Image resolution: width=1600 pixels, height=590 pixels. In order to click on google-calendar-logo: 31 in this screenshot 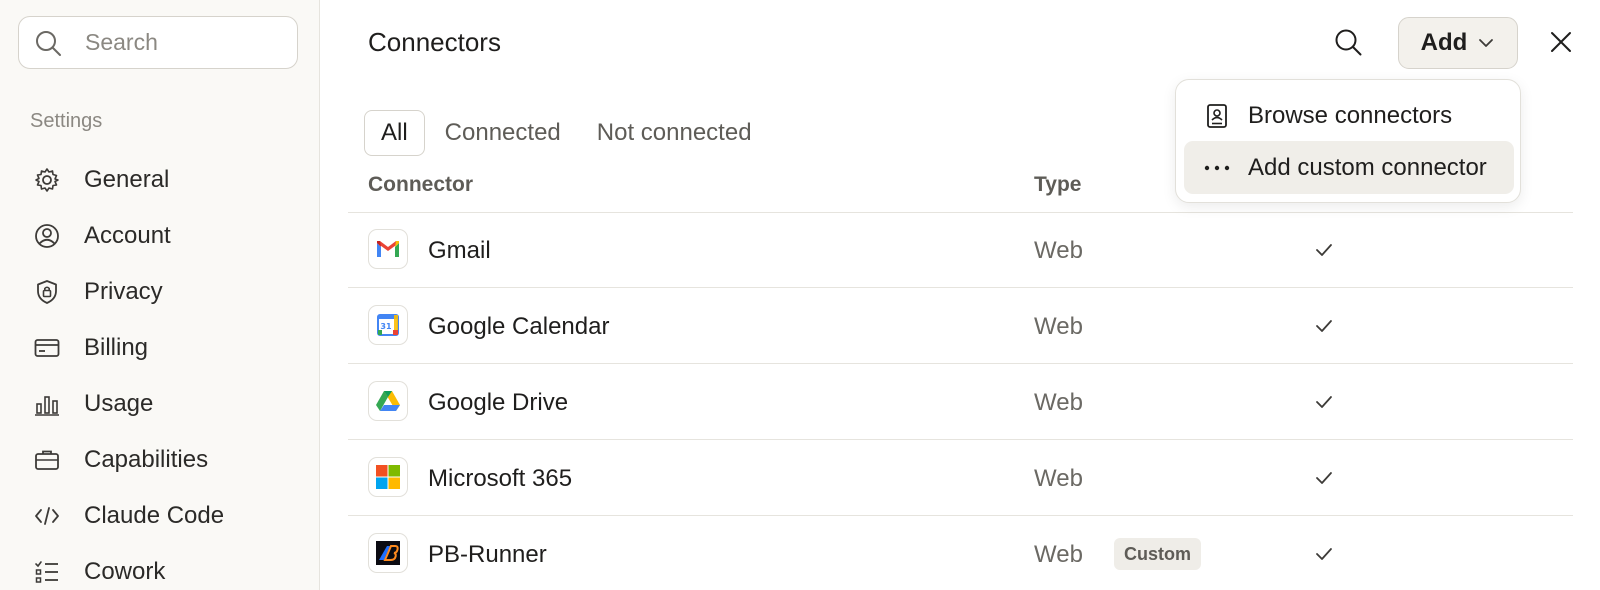, I will do `click(388, 325)`.